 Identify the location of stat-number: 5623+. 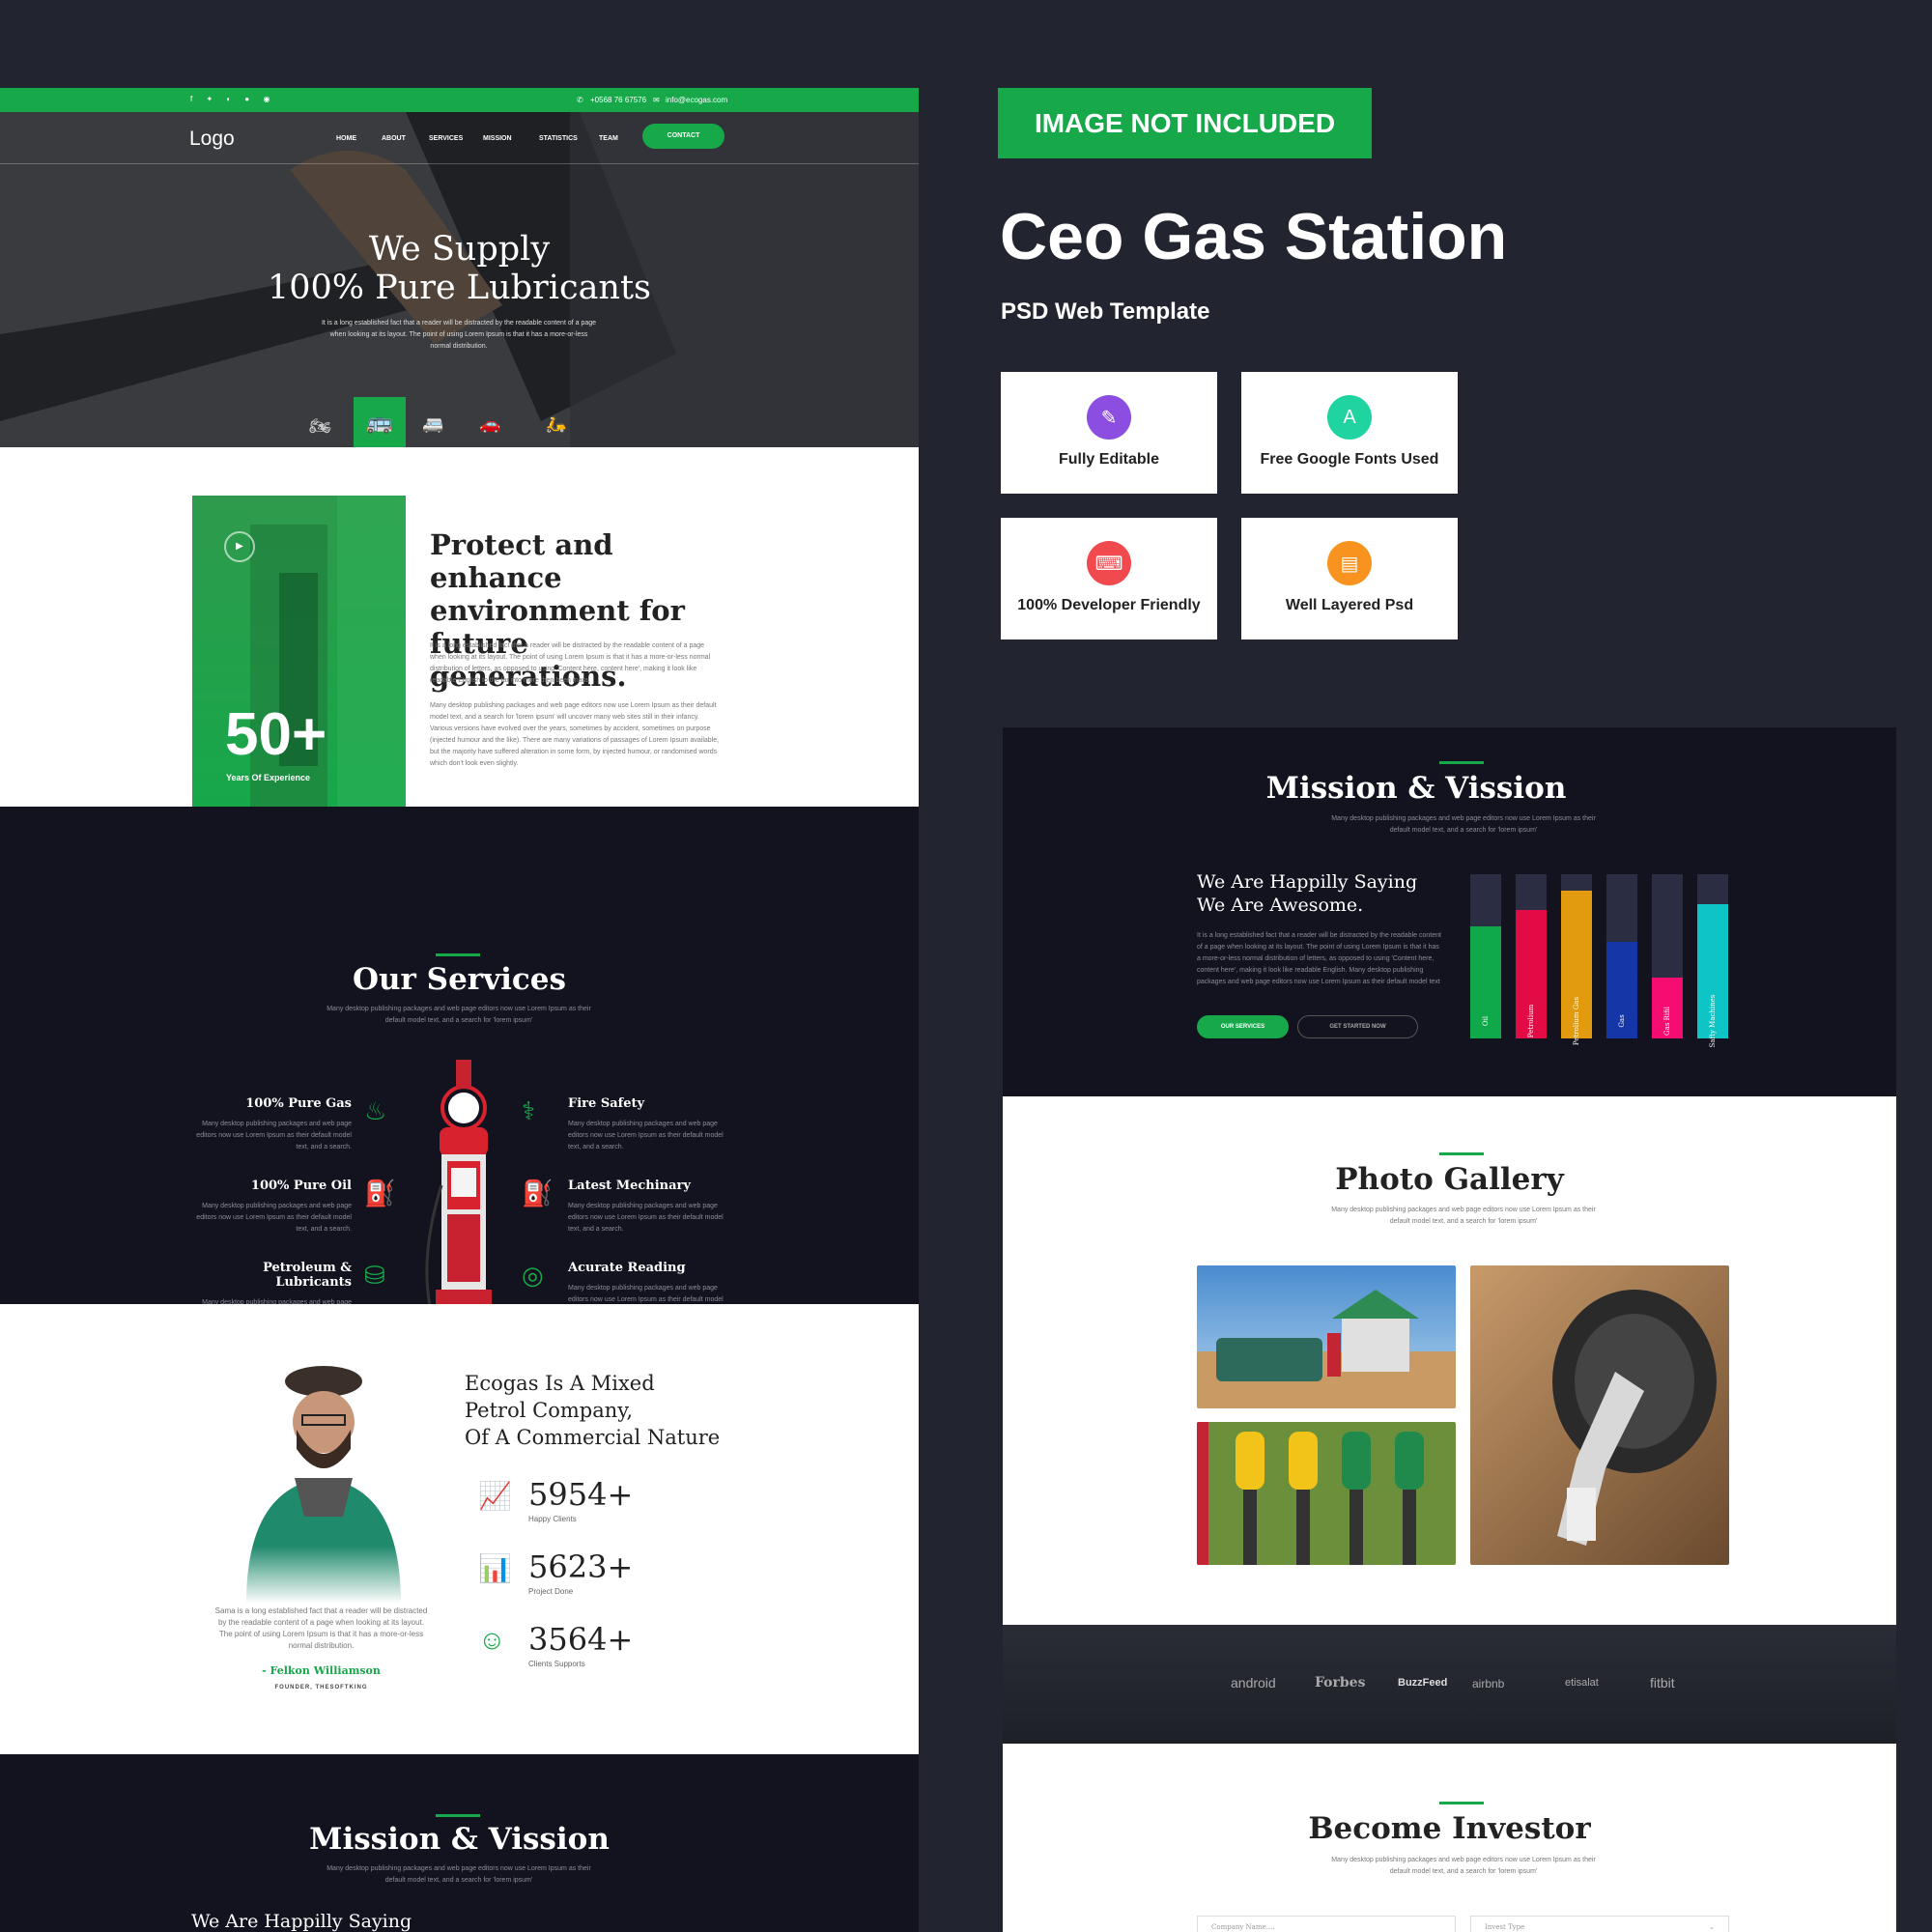
(581, 1566).